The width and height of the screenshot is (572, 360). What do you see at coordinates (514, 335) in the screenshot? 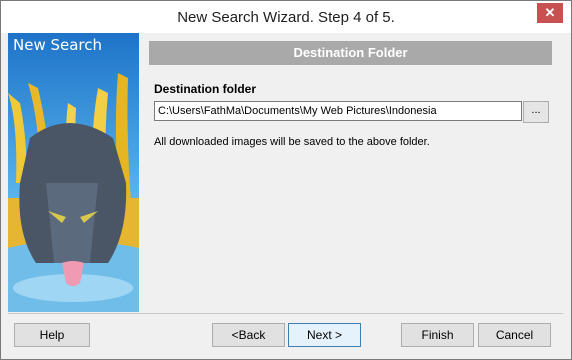
I see `cancel-button: Cancel` at bounding box center [514, 335].